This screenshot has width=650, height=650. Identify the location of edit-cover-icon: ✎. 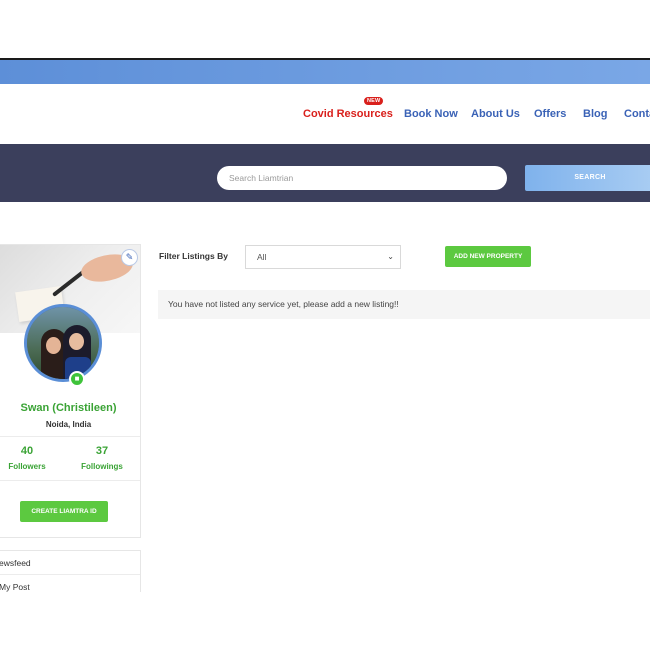
(129, 257).